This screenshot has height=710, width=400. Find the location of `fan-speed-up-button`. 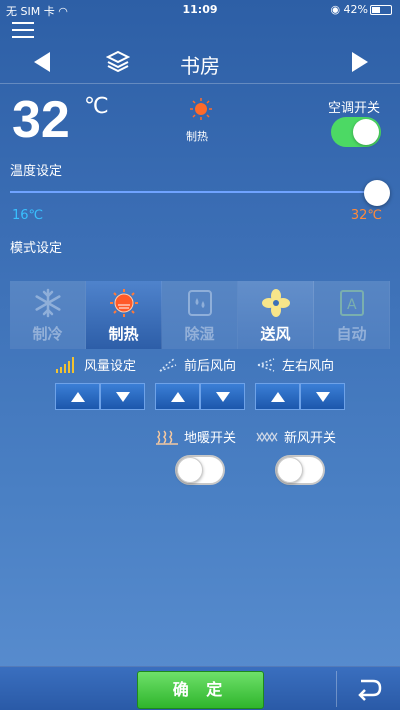

fan-speed-up-button is located at coordinates (77, 396).